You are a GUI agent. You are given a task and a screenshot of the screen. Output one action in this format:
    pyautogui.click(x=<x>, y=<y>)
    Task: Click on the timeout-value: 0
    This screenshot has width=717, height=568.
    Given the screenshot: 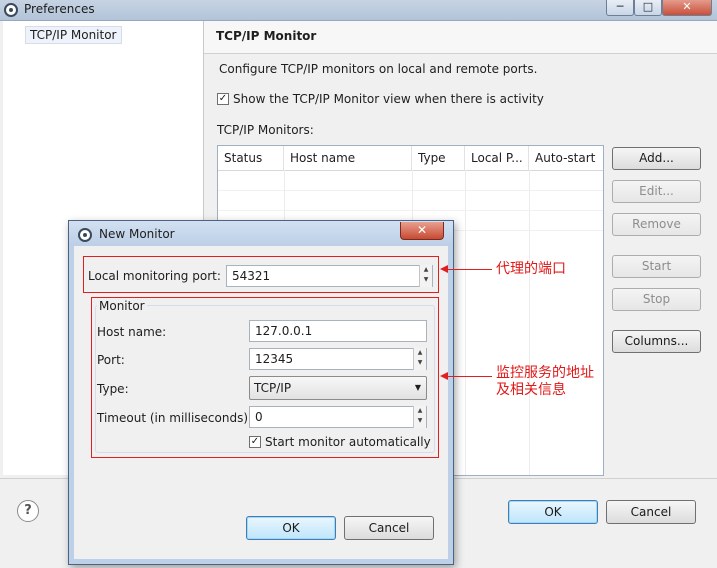 What is the action you would take?
    pyautogui.click(x=259, y=417)
    